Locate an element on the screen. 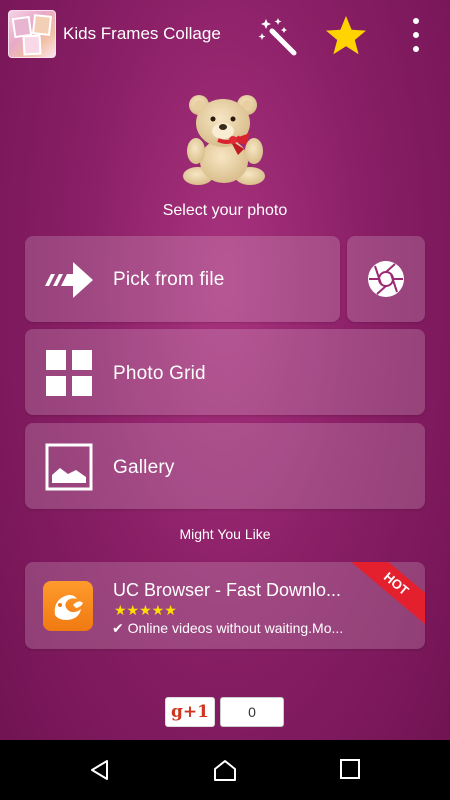  photo-grid-label: Photo Grid is located at coordinates (159, 373).